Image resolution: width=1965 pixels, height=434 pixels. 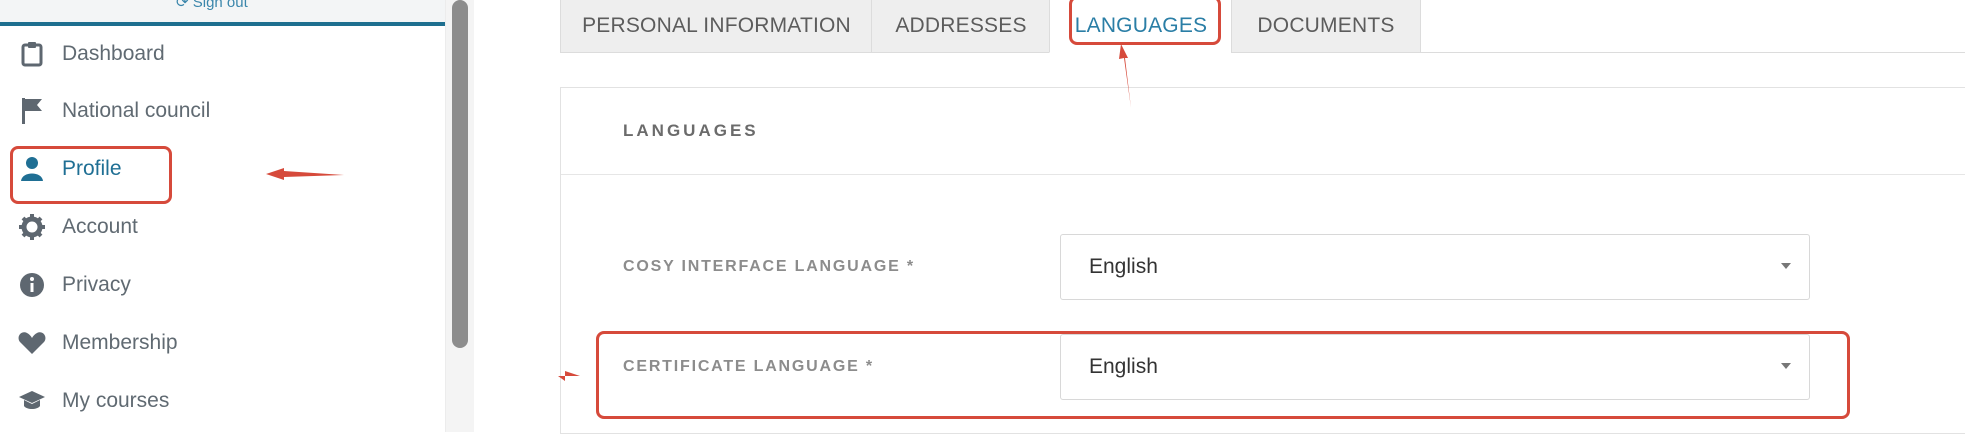 What do you see at coordinates (32, 227) in the screenshot?
I see `gear-icon` at bounding box center [32, 227].